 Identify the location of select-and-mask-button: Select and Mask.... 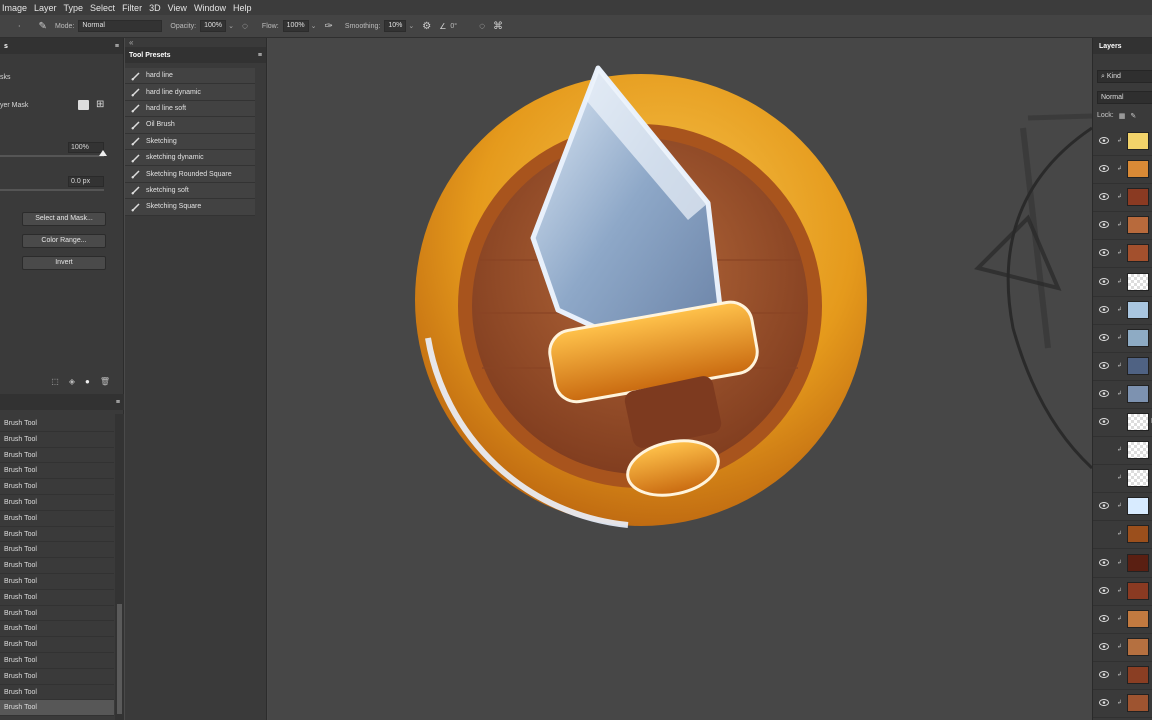
(64, 219).